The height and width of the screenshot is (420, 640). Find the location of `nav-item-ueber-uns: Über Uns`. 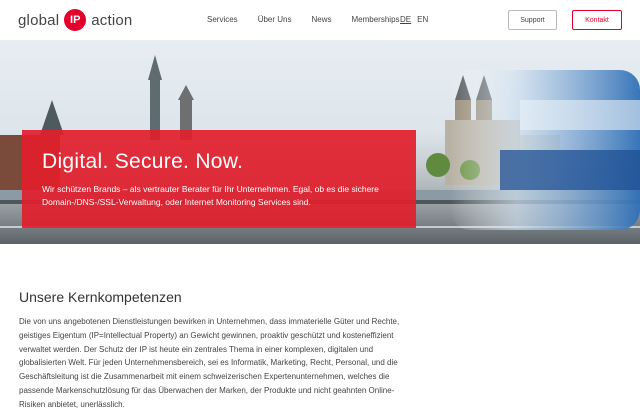

nav-item-ueber-uns: Über Uns is located at coordinates (275, 19).